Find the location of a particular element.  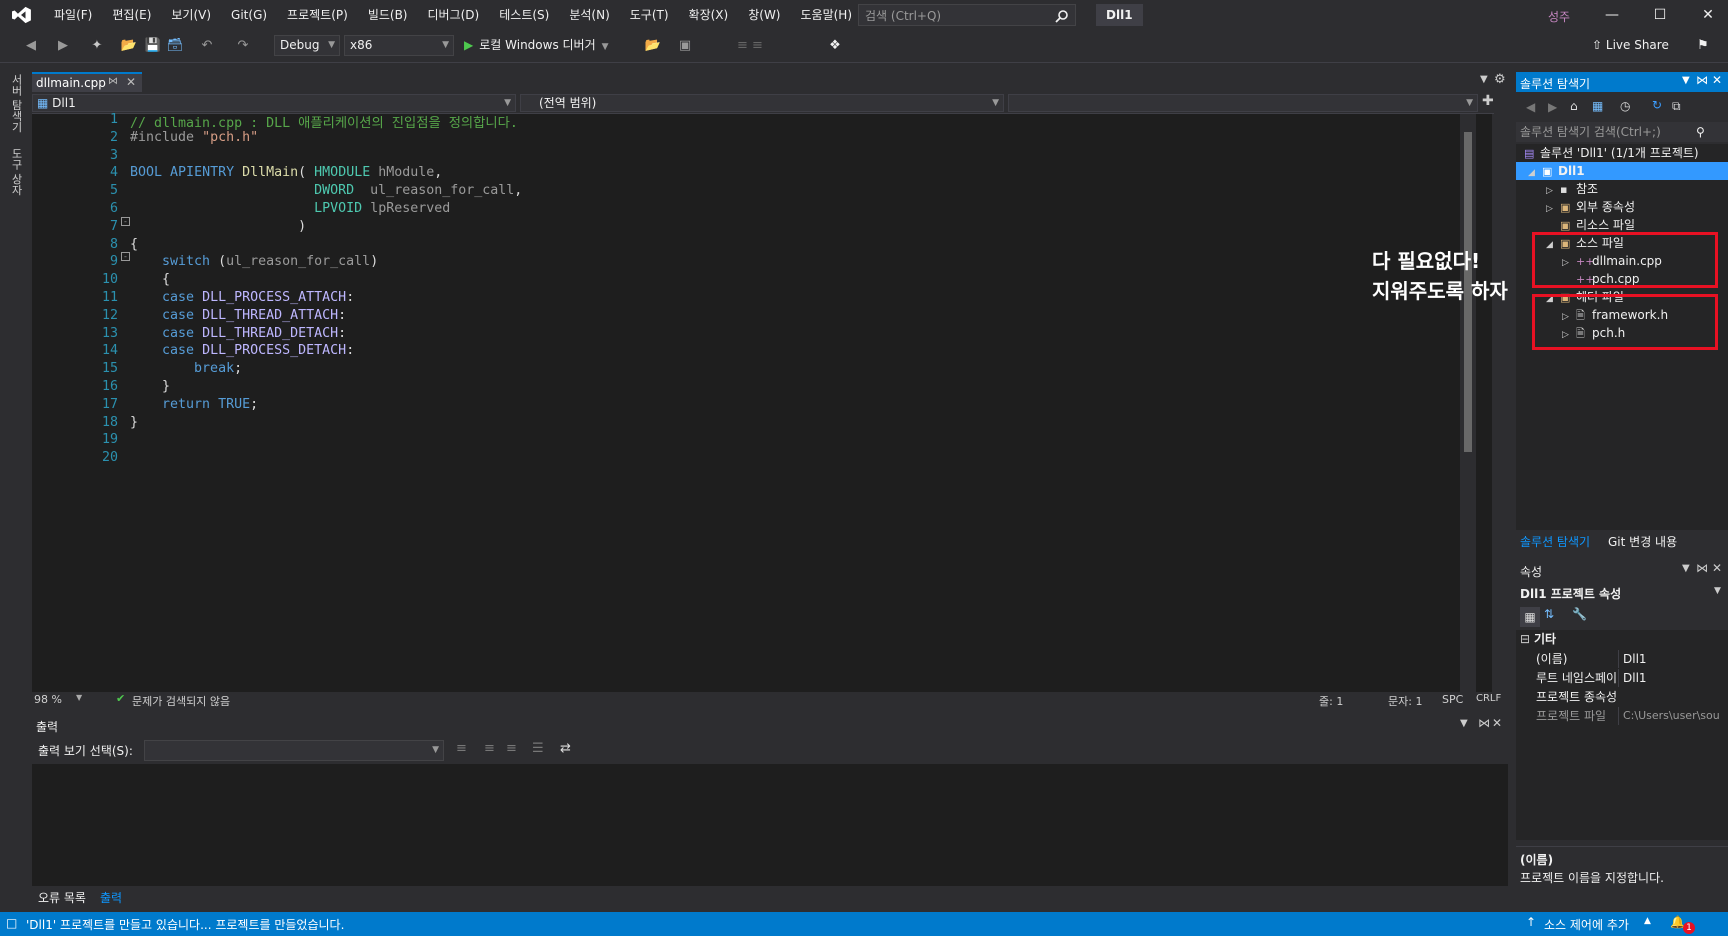

tab-dllmain-cpp: dllmain.cpp ⋈ ✕ is located at coordinates (87, 82).